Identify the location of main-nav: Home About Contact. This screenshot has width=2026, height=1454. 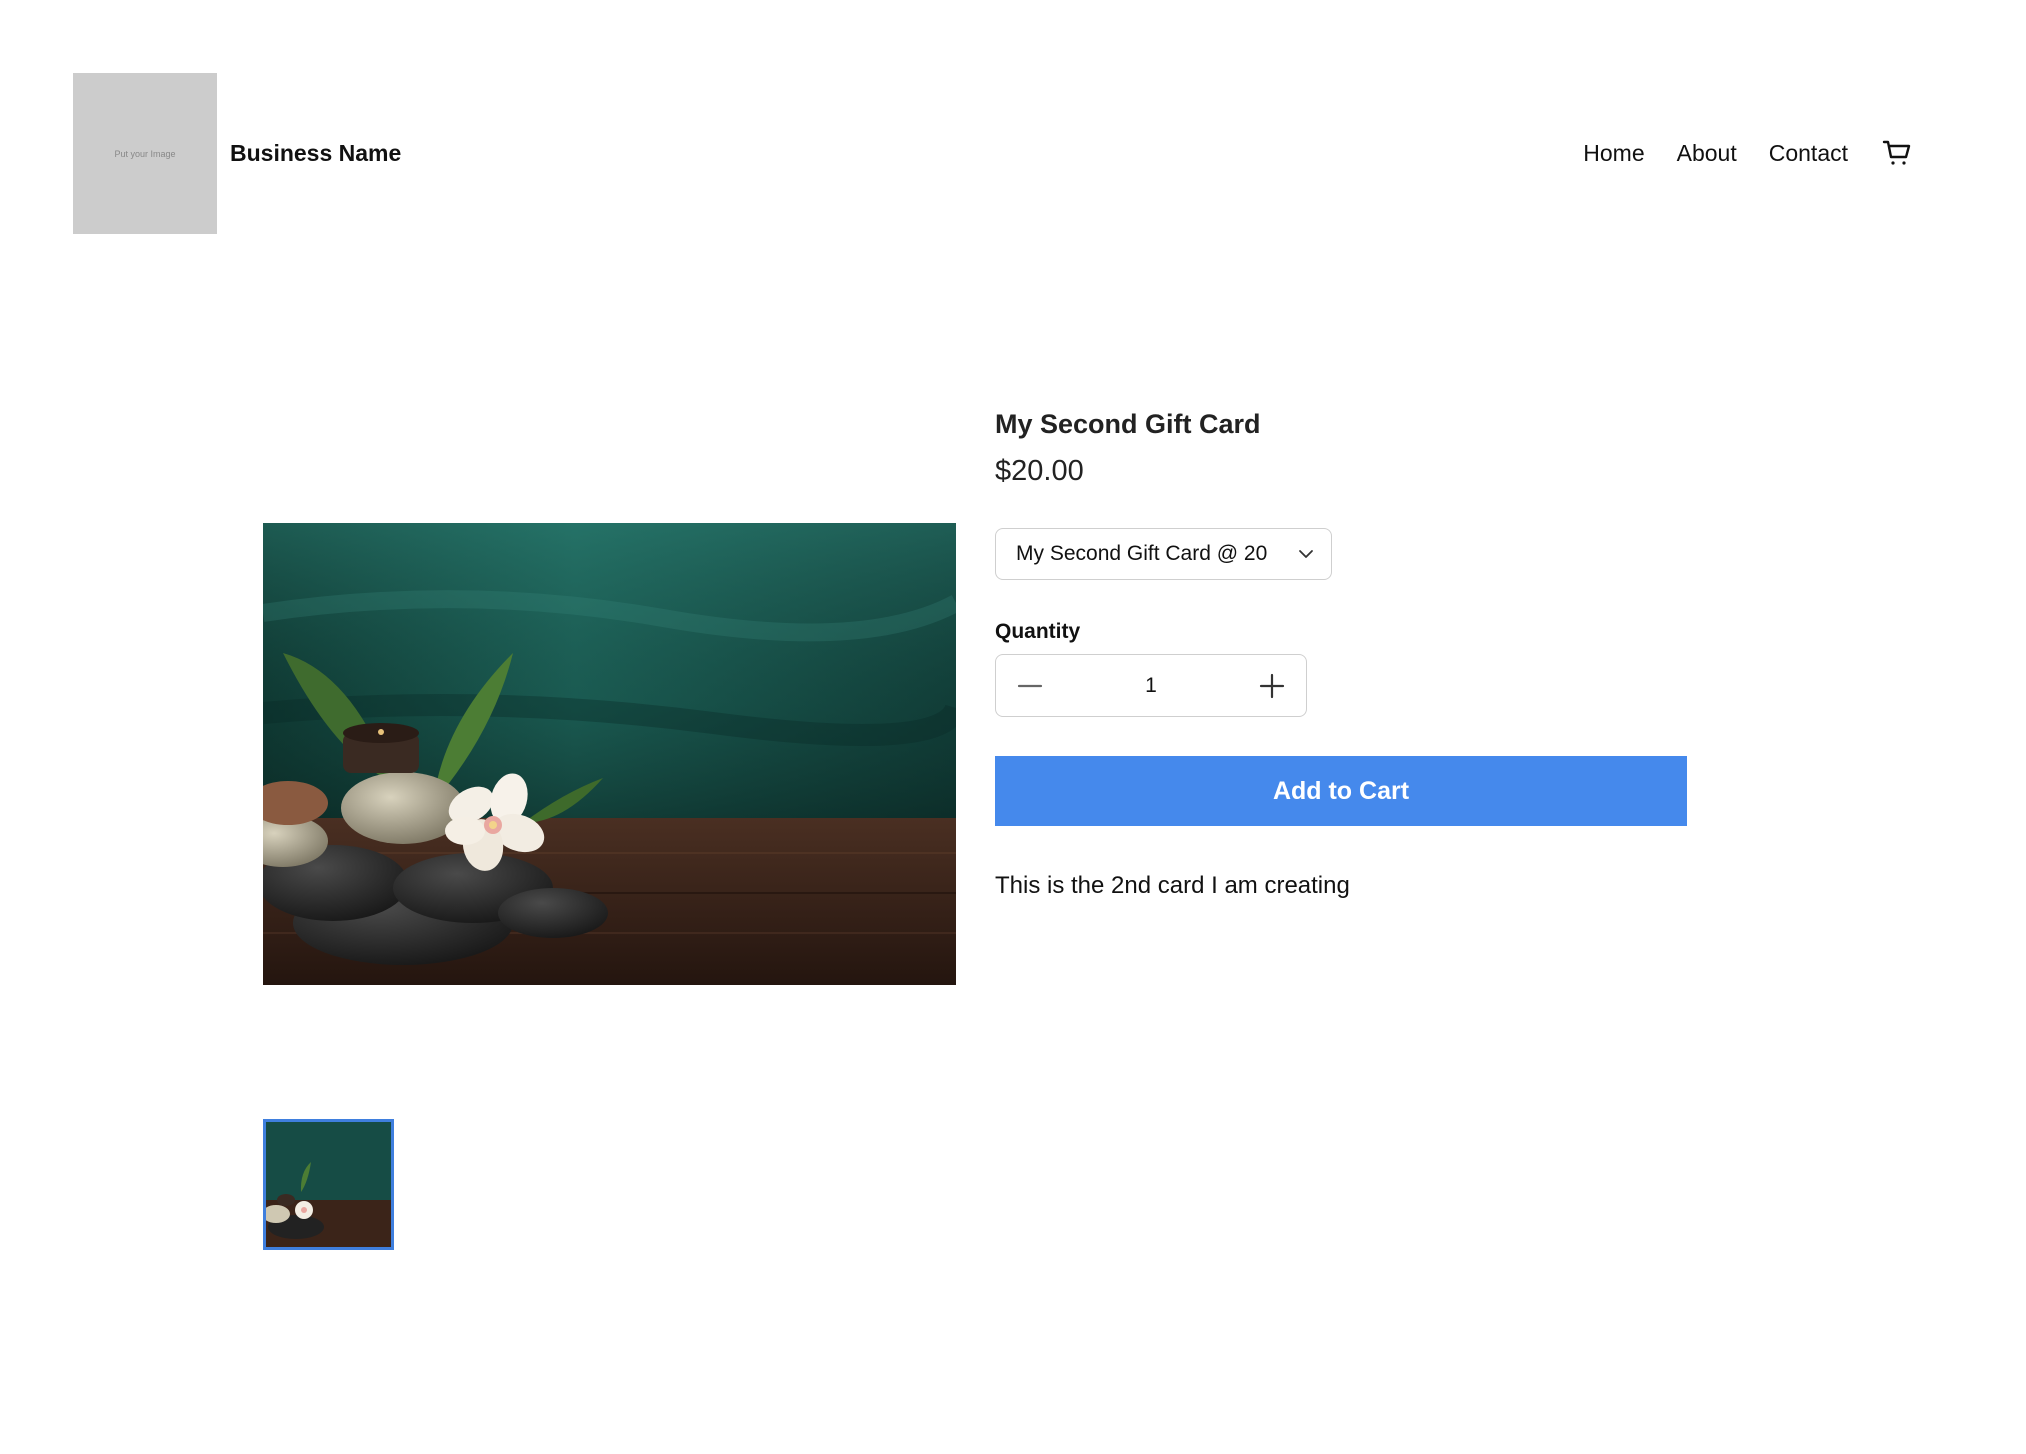
(1748, 153).